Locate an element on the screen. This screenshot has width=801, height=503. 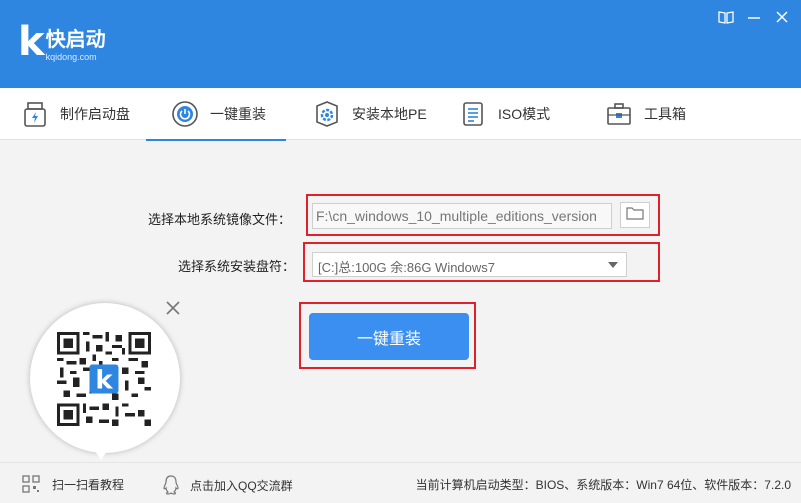
tab-make-boot-disk: 制作启动盘 is located at coordinates (75, 114).